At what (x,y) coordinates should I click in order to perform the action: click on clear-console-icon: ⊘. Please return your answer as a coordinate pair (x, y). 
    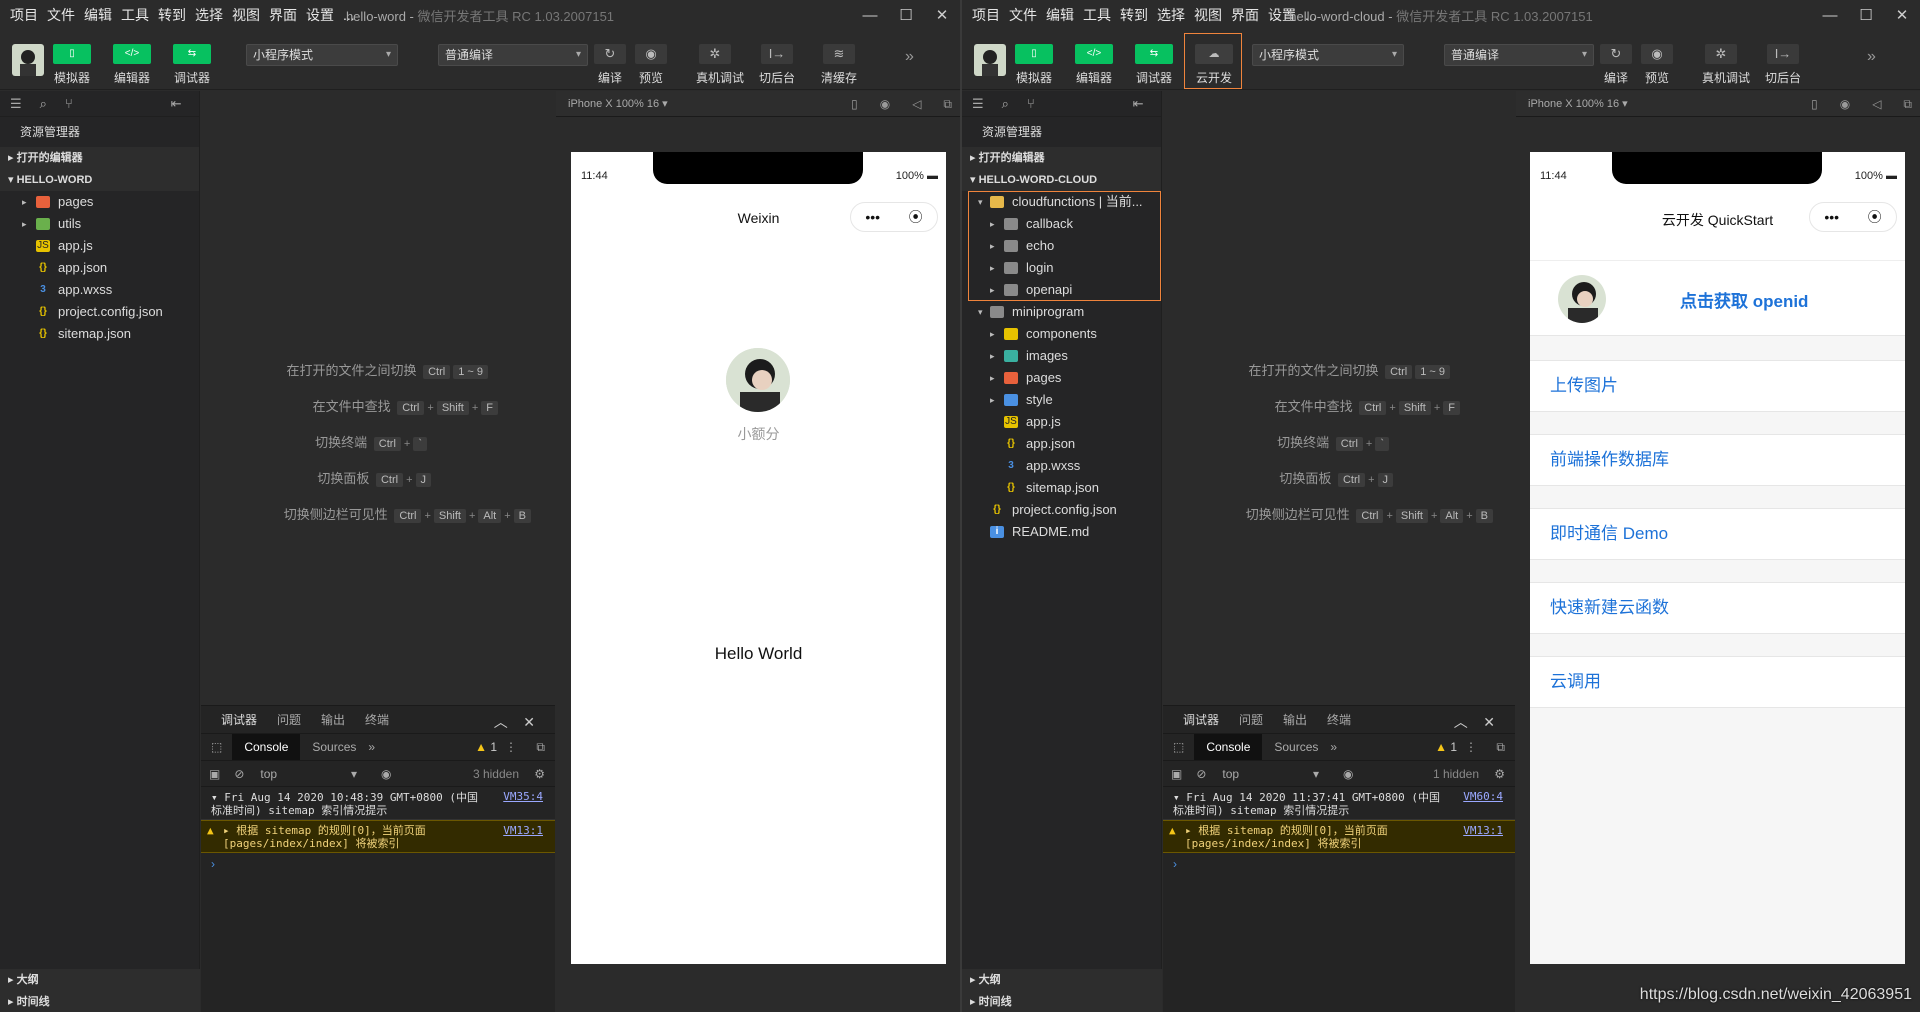
    Looking at the image, I should click on (239, 774).